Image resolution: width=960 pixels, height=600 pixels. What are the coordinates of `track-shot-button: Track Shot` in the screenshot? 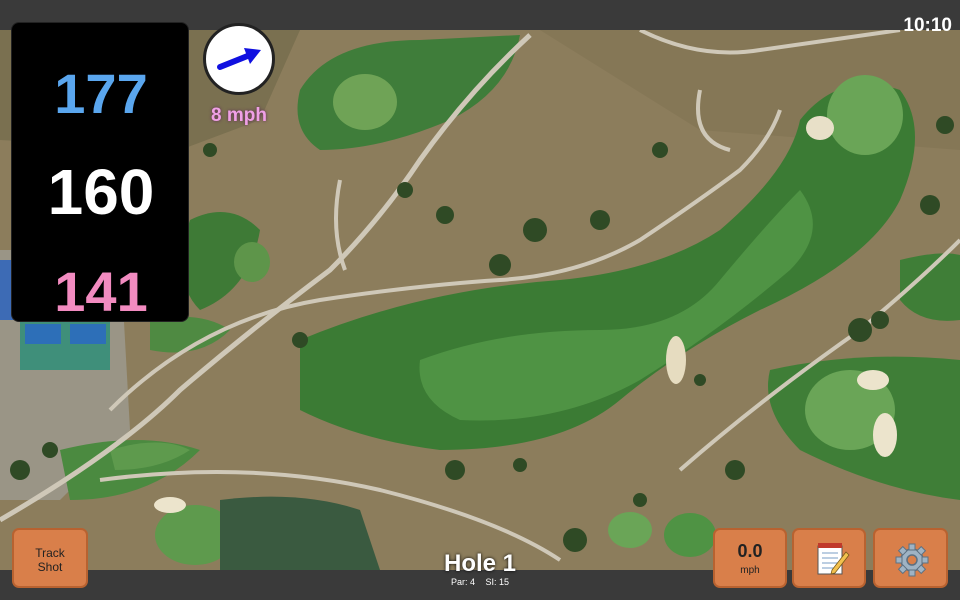 It's located at (50, 558).